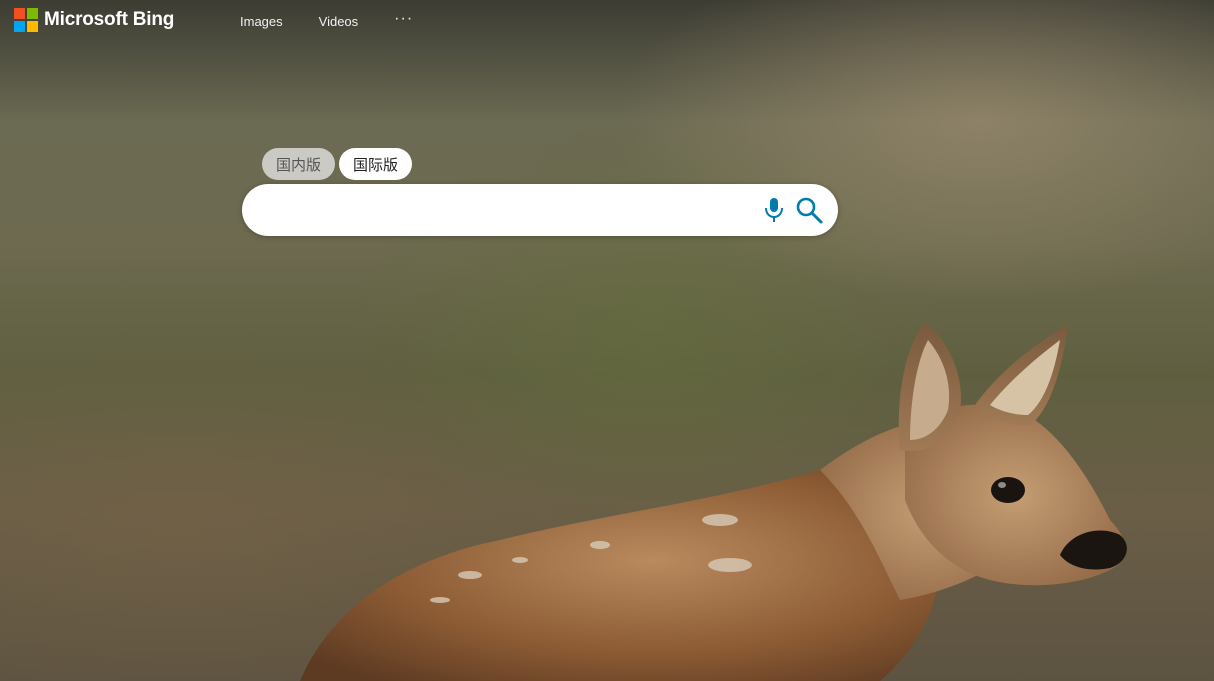 The height and width of the screenshot is (681, 1214). I want to click on voice-search-button, so click(774, 210).